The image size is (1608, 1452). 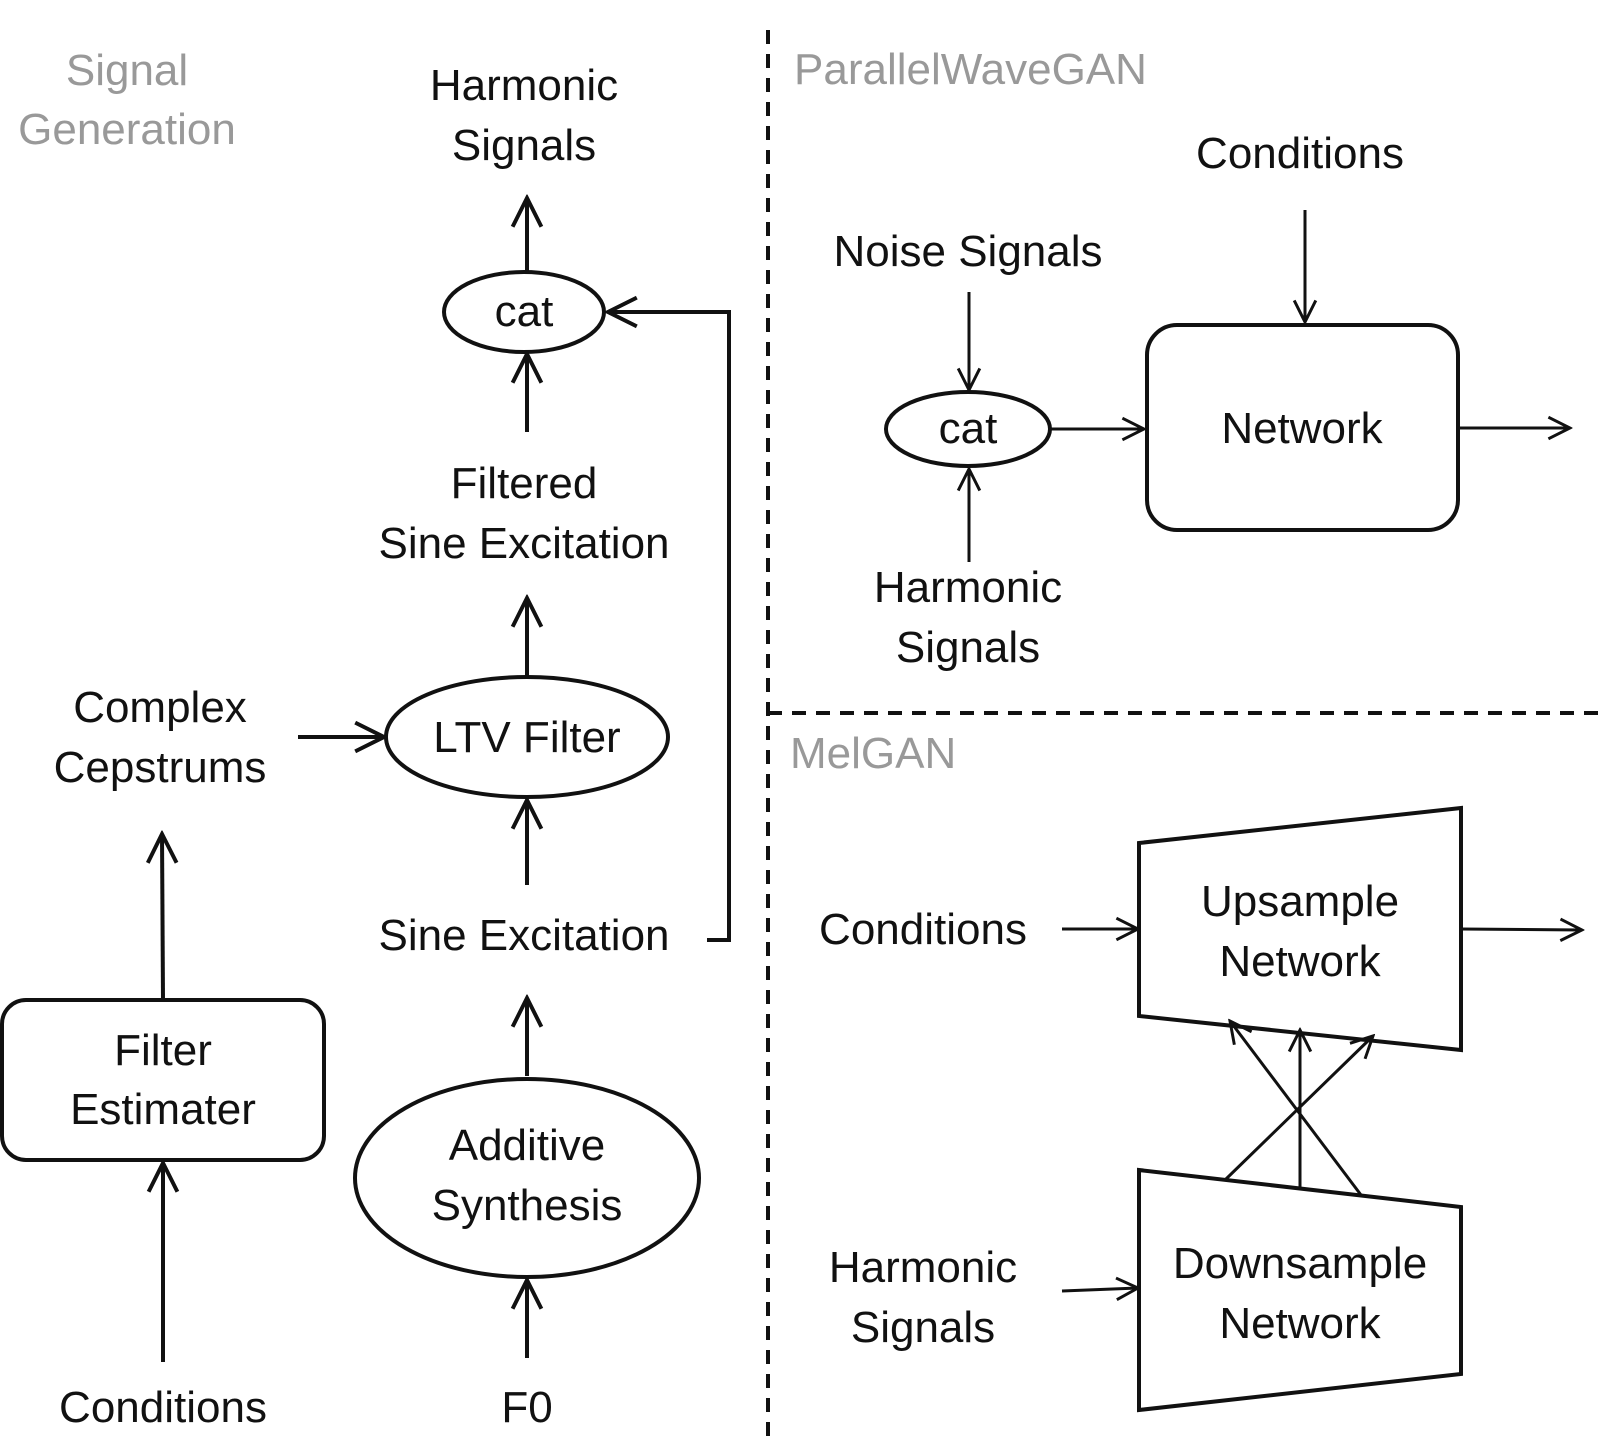 I want to click on pwg-harmonic-signals-label-2: Signals, so click(x=968, y=647).